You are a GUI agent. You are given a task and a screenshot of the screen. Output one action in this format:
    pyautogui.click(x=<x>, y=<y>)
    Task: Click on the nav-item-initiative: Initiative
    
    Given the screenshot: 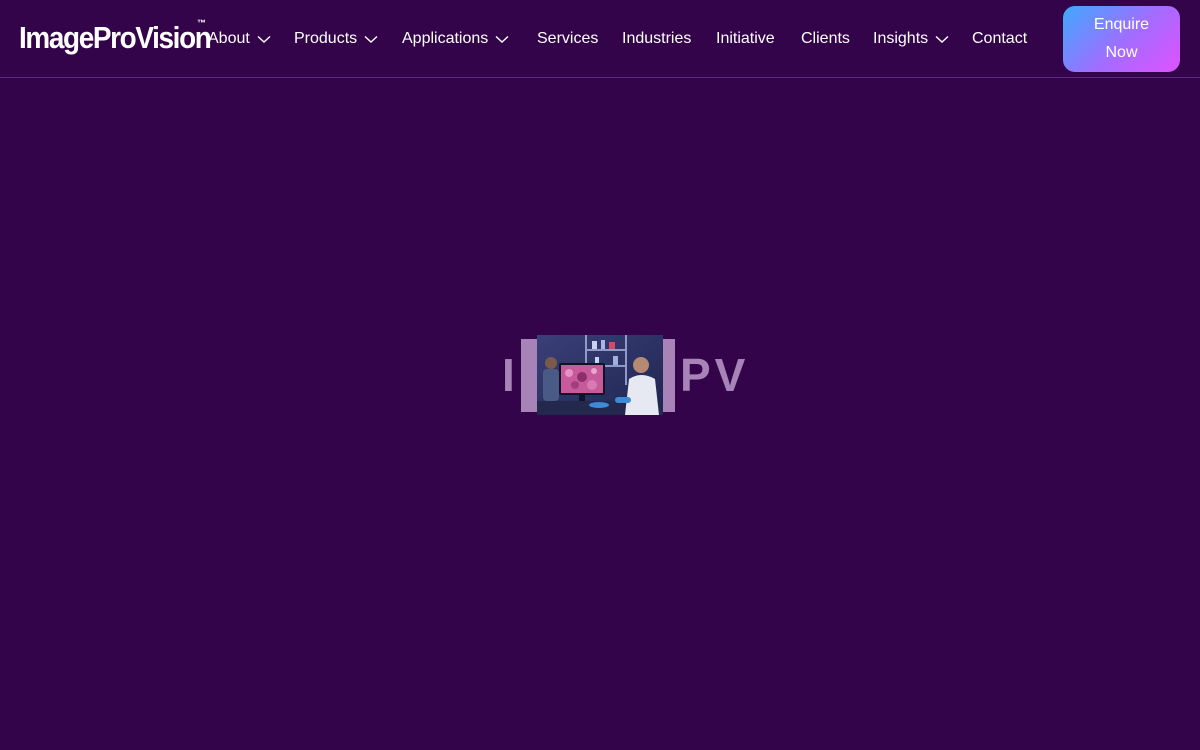 What is the action you would take?
    pyautogui.click(x=745, y=39)
    